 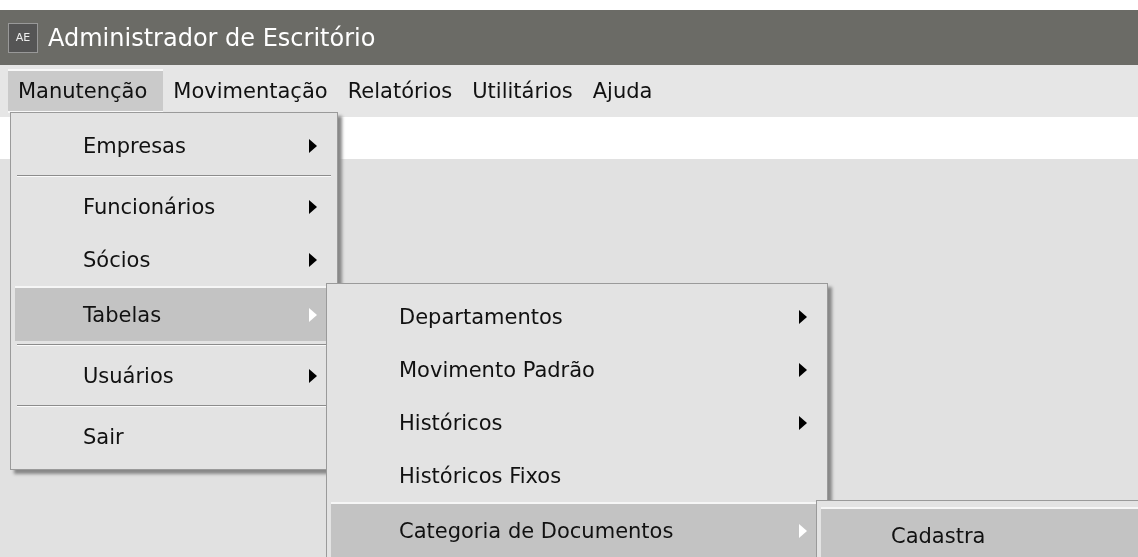 I want to click on menu-item: Usuários, so click(x=174, y=375).